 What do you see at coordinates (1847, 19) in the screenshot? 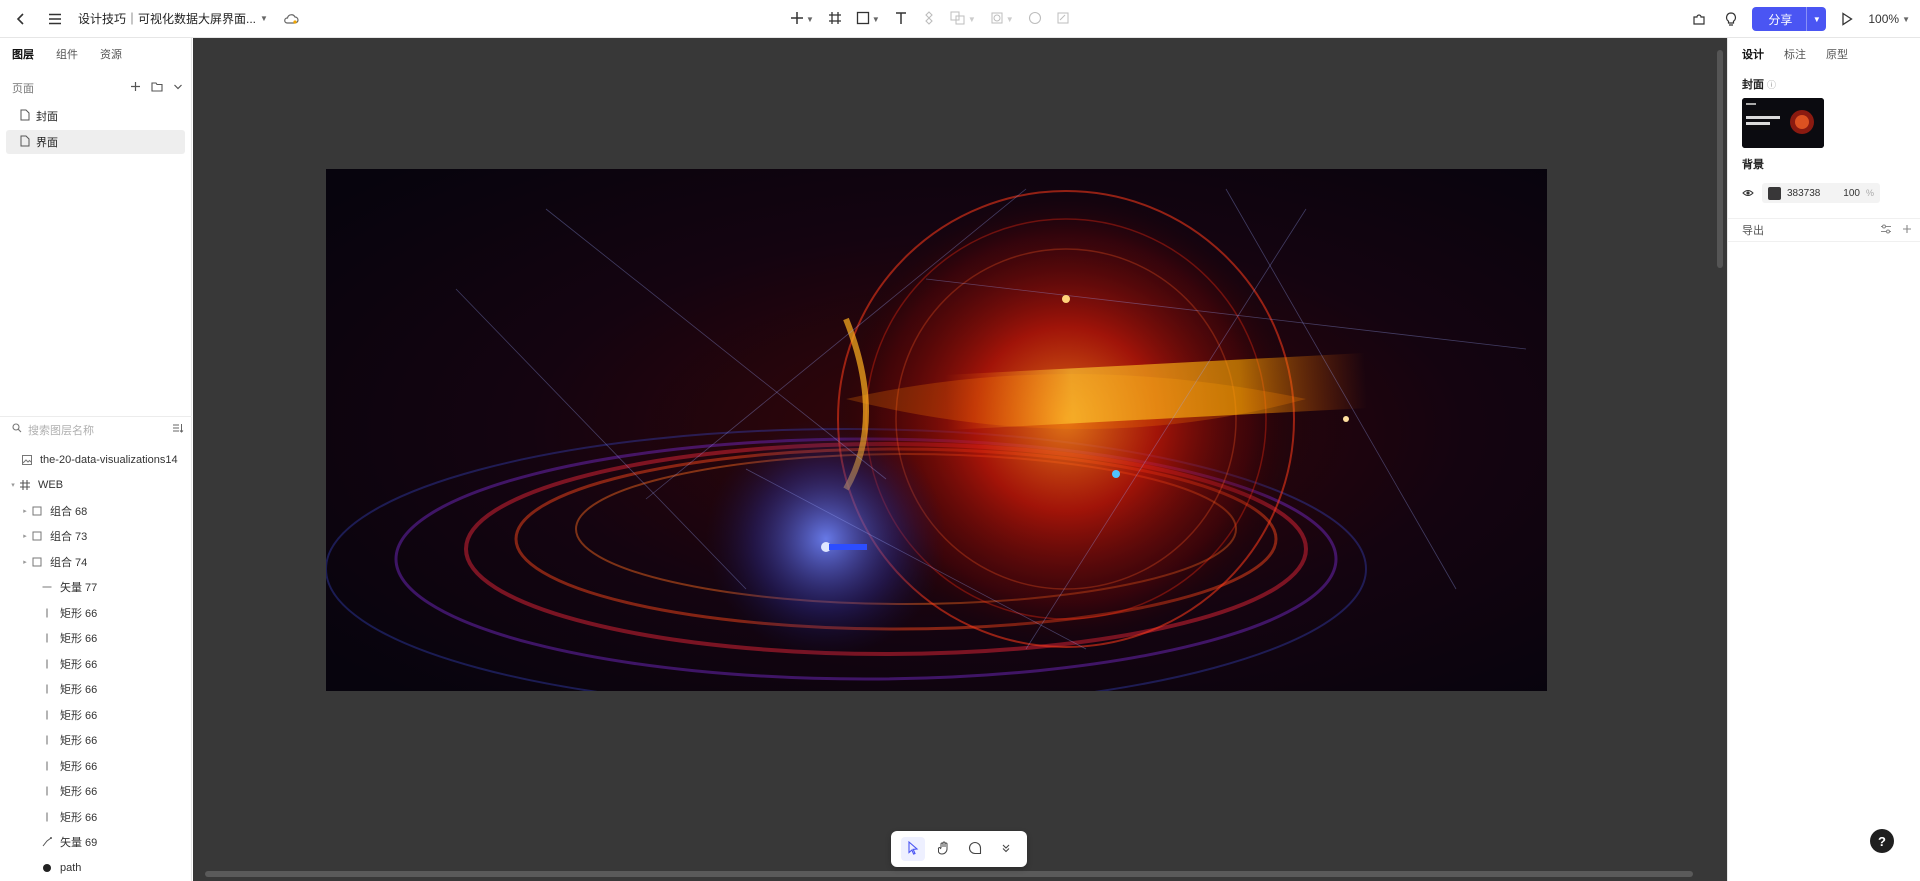
I see `play-icon` at bounding box center [1847, 19].